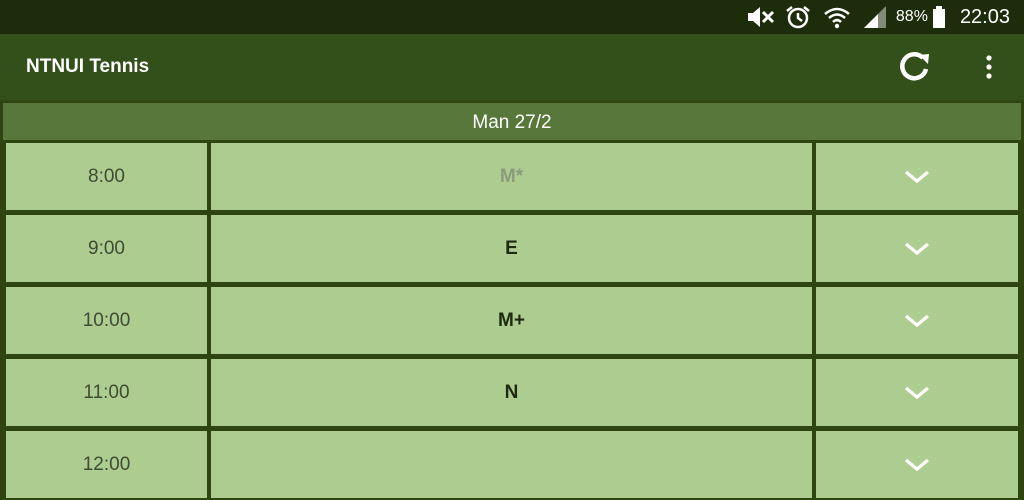 The width and height of the screenshot is (1024, 500). What do you see at coordinates (512, 121) in the screenshot?
I see `date-header: Man 27/2` at bounding box center [512, 121].